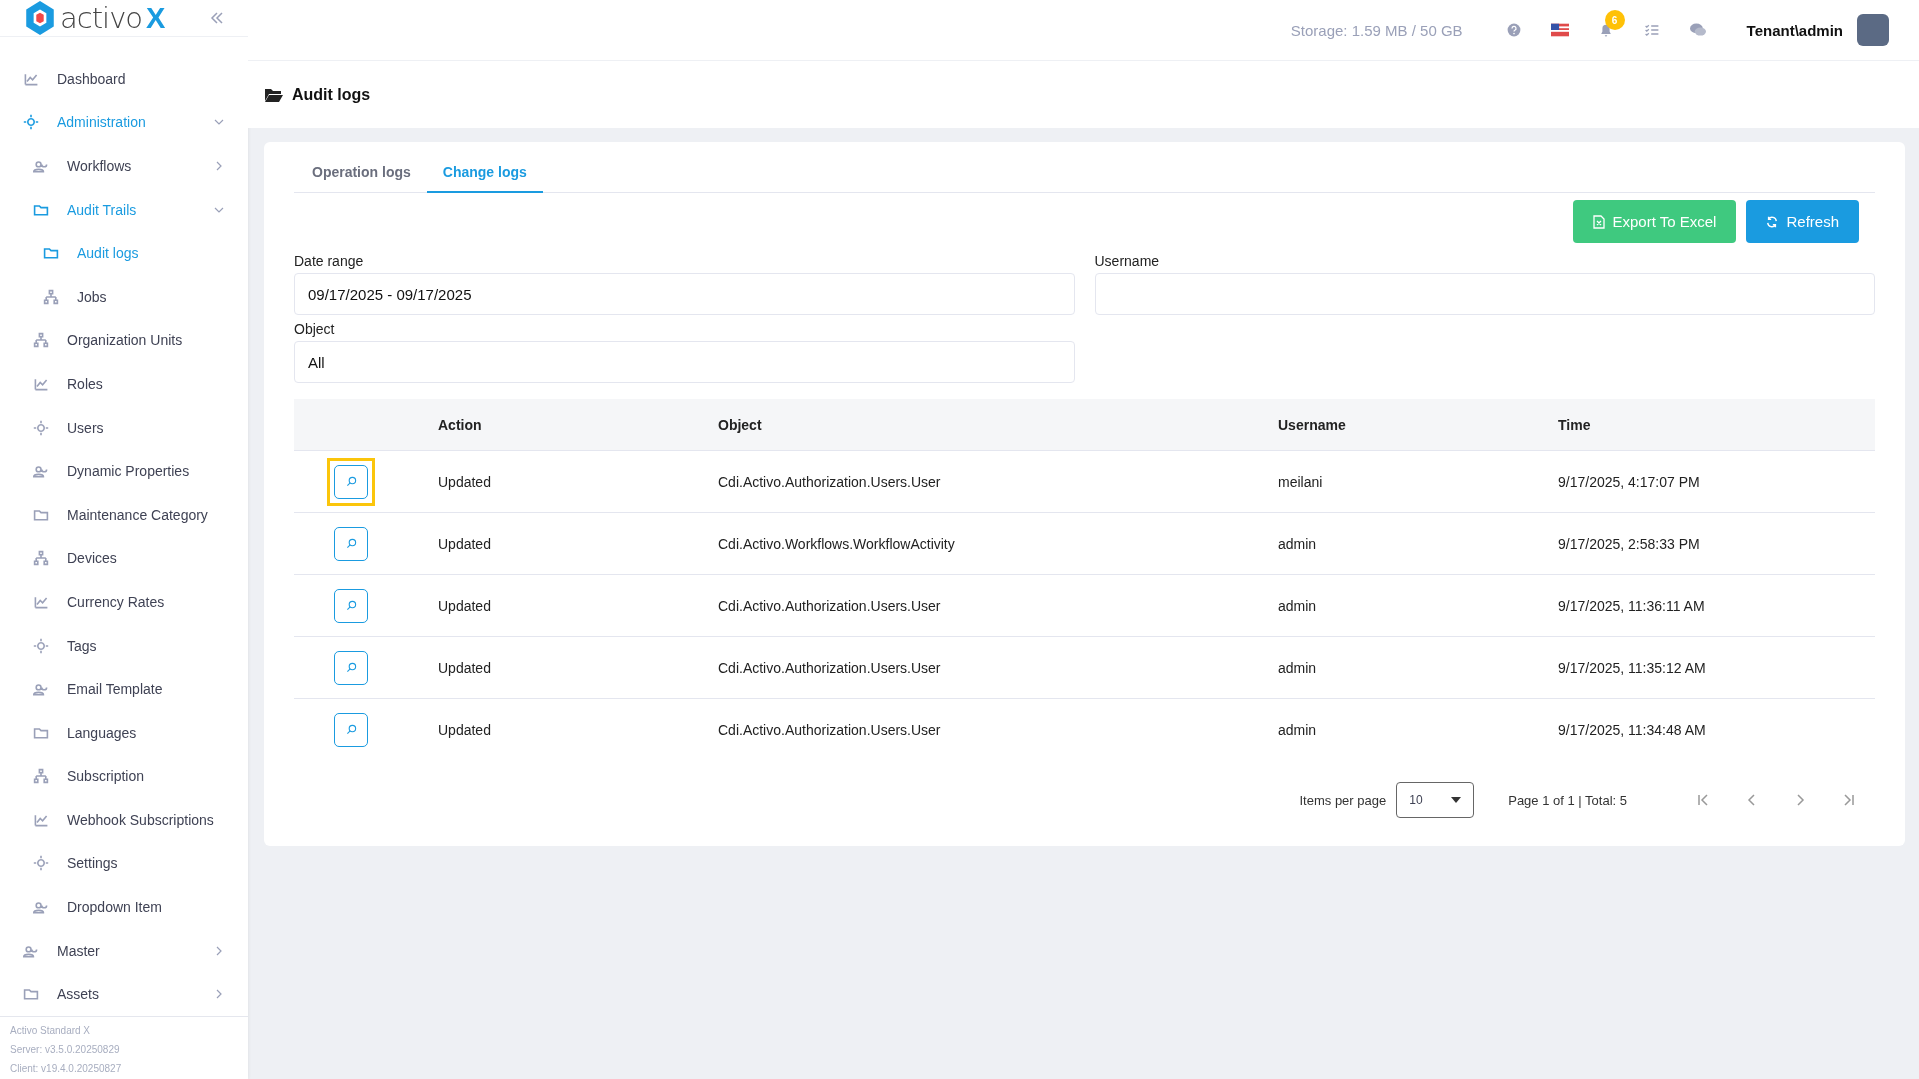  I want to click on column-header: Object, so click(740, 424).